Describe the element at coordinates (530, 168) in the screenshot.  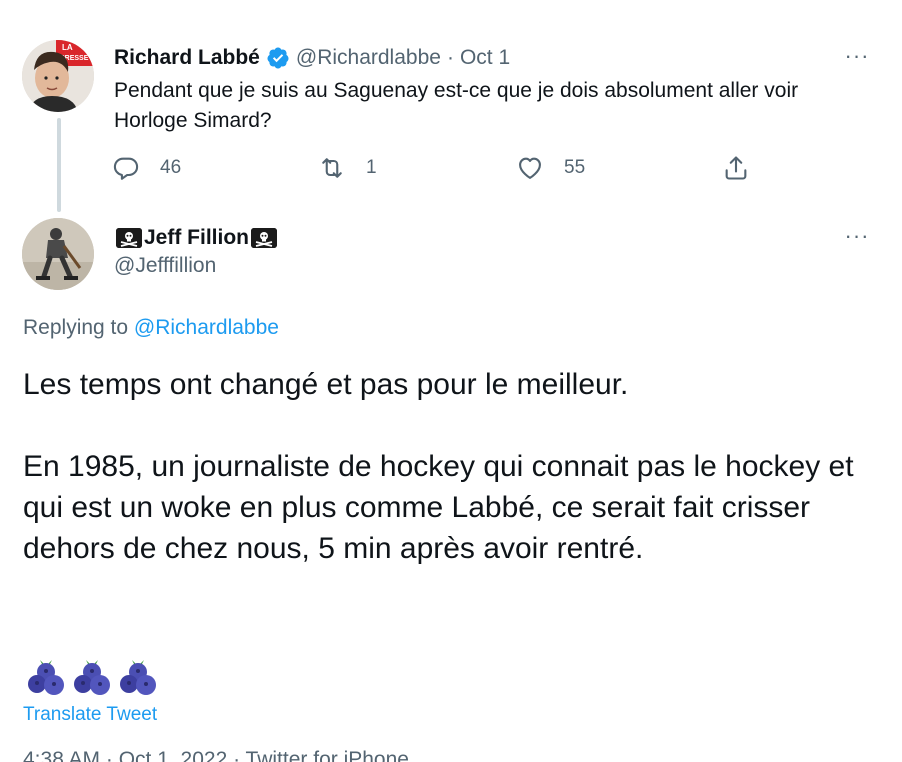
I see `like-icon` at that location.